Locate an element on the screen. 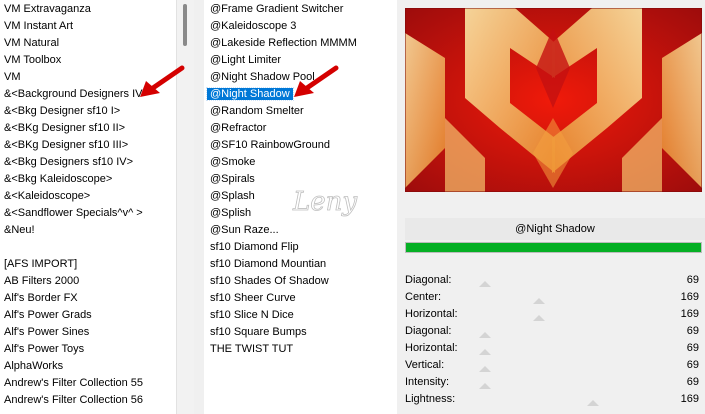  category-item: &<Kaleidoscope> is located at coordinates (90, 196).